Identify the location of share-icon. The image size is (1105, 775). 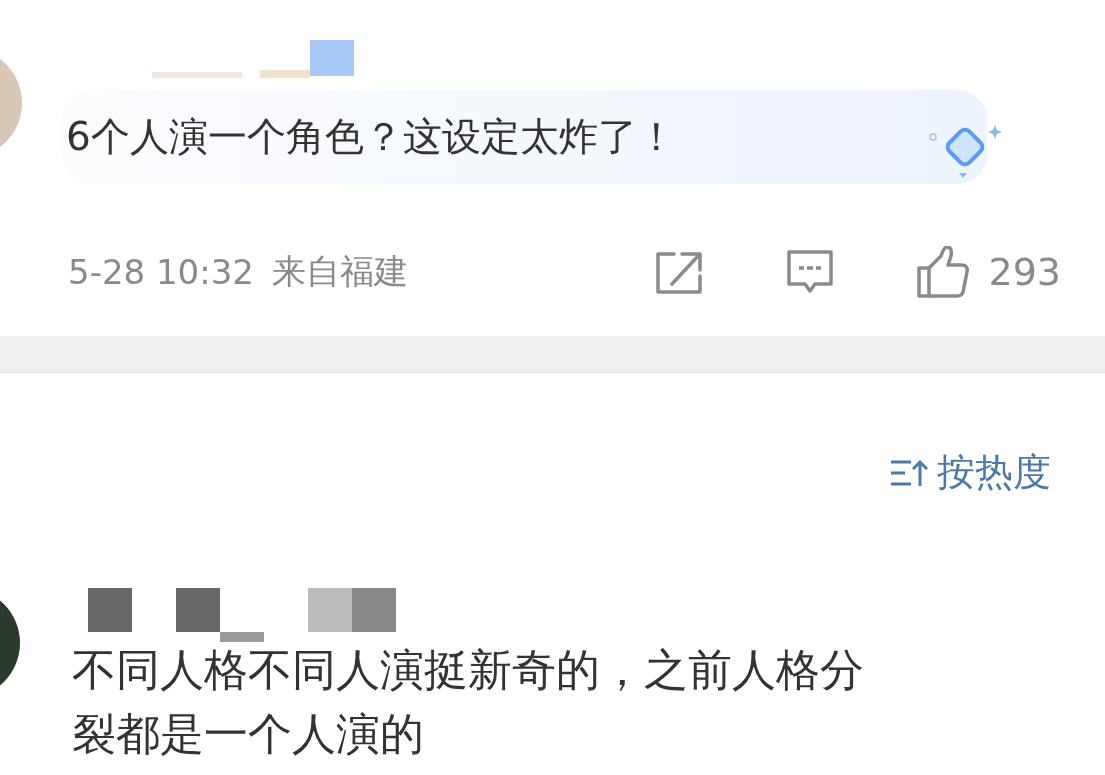
(678, 272).